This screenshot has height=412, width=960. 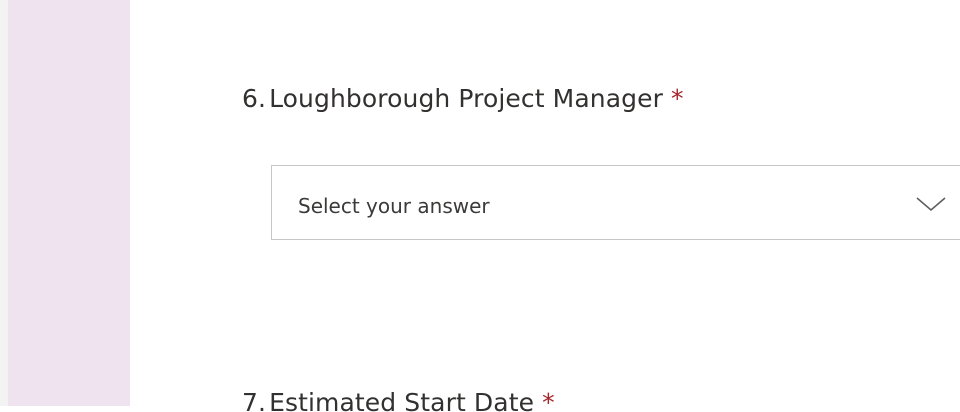 I want to click on chevron-down-icon, so click(x=931, y=203).